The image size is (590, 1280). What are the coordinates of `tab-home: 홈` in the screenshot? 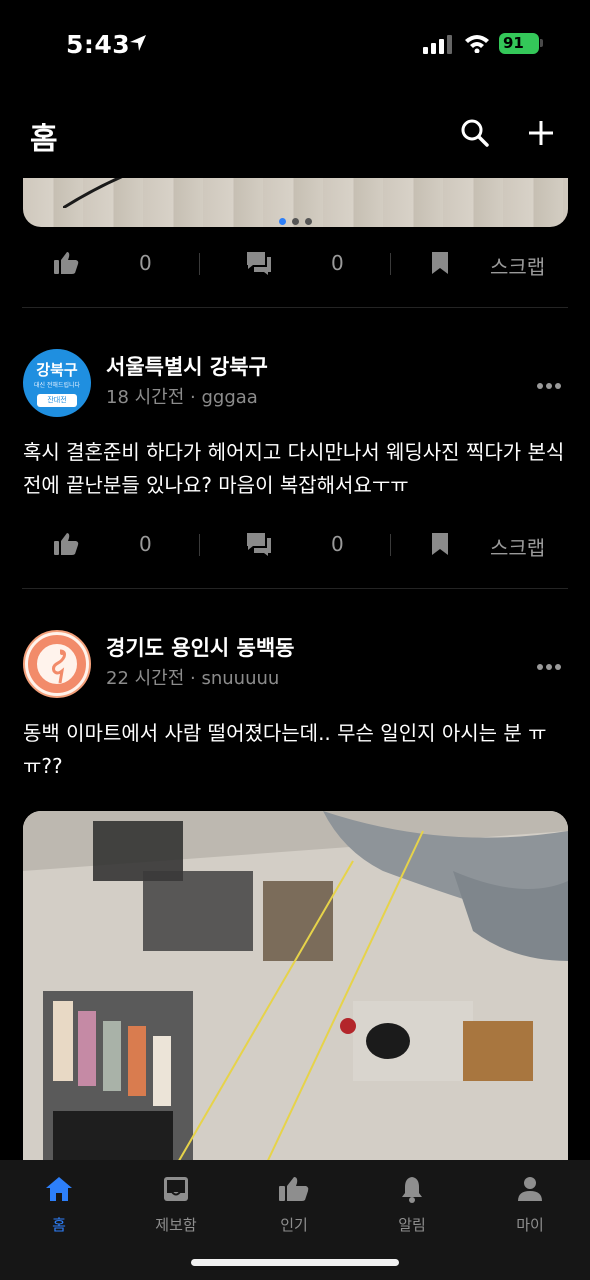 It's located at (59, 1204).